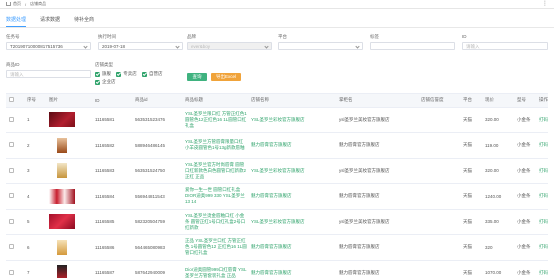 Image resolution: width=554 pixels, height=278 pixels. Describe the element at coordinates (229, 46) in the screenshot. I see `brand-select: ever&boy` at that location.